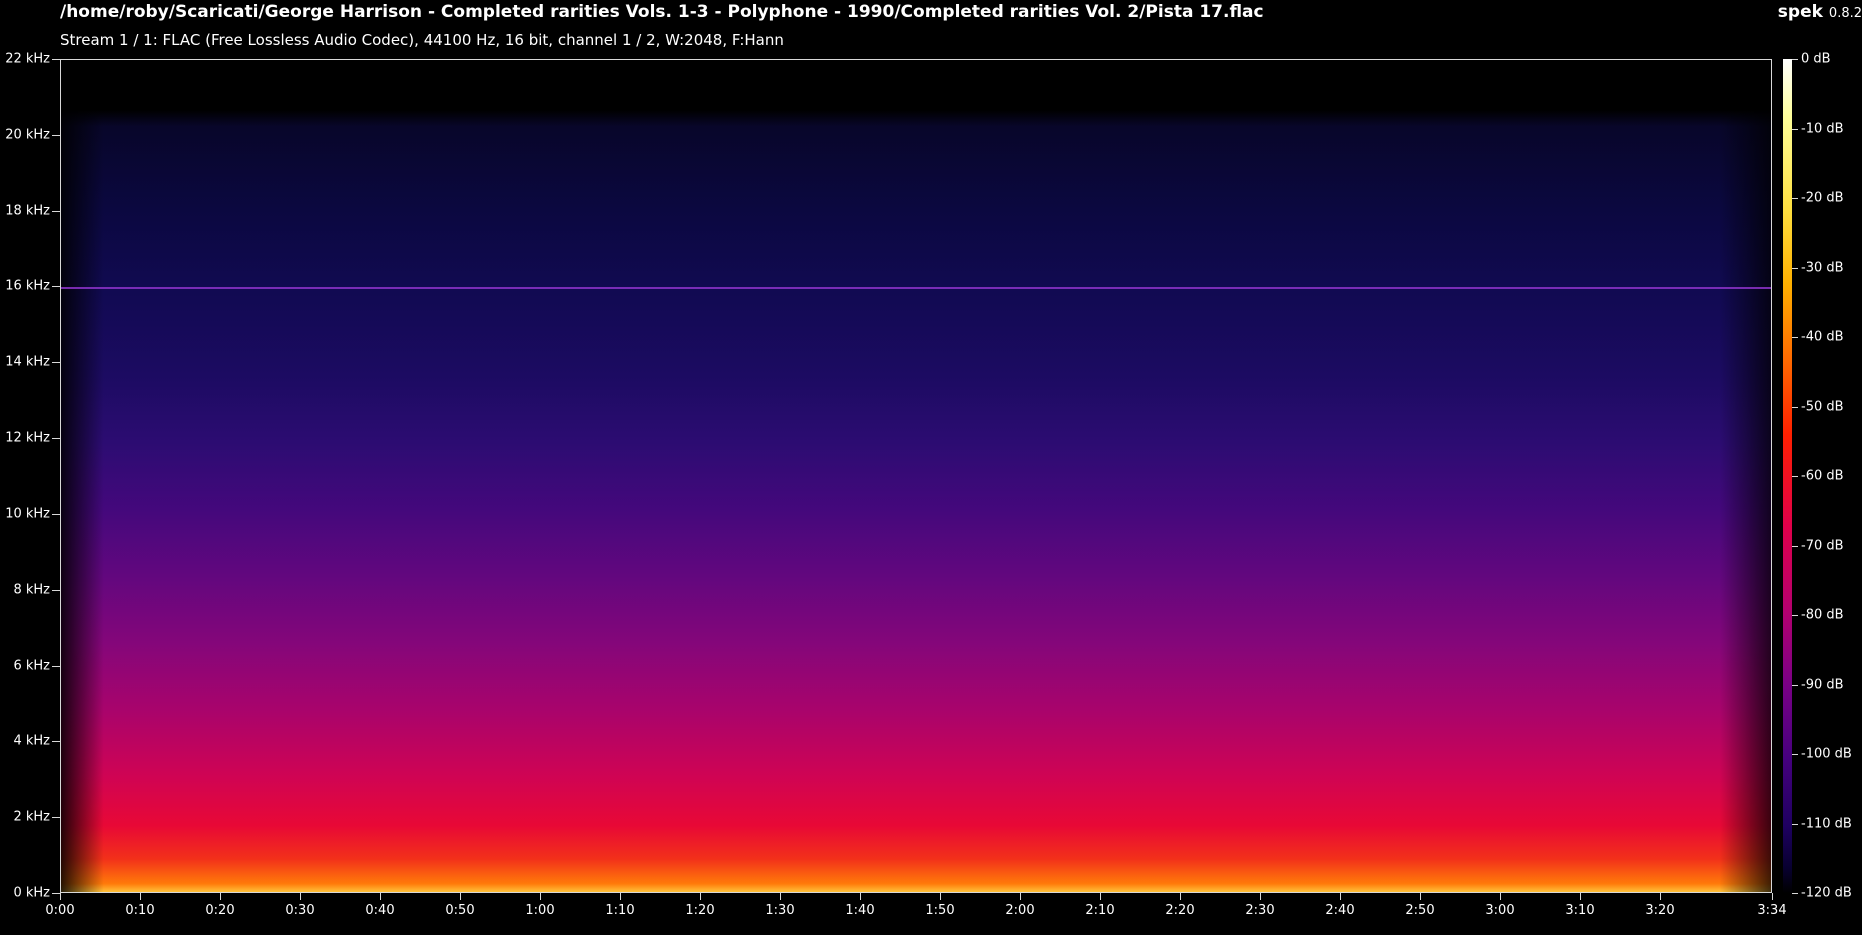 This screenshot has height=935, width=1862. What do you see at coordinates (27, 135) in the screenshot?
I see `frequency-tick-label: 20 kHz` at bounding box center [27, 135].